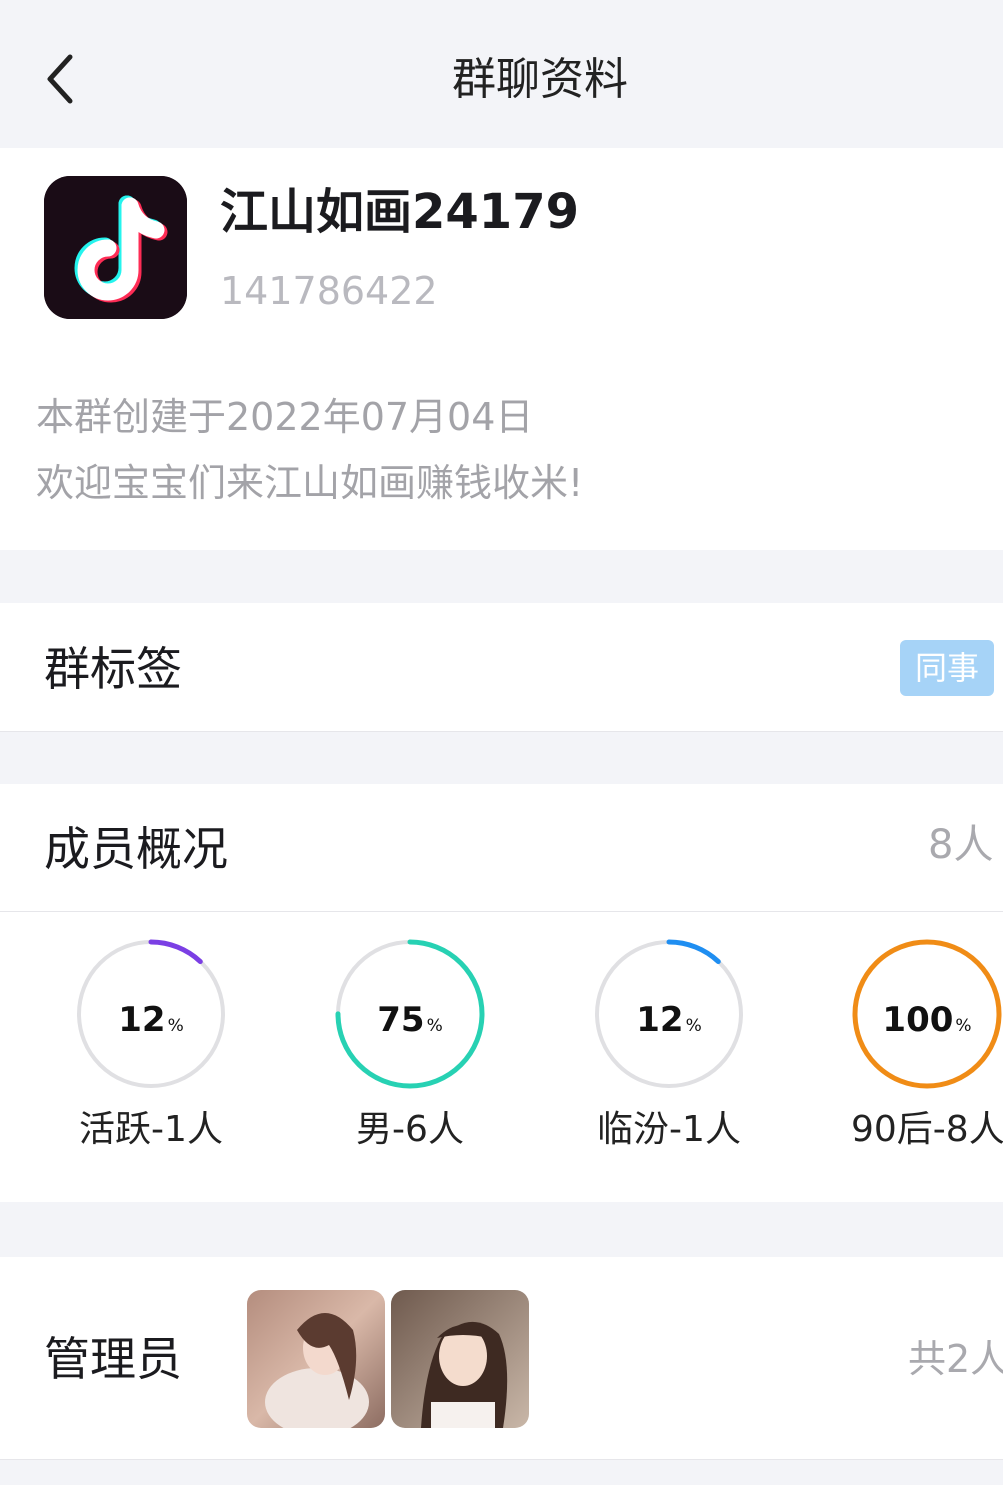 The image size is (1003, 1485). Describe the element at coordinates (955, 1359) in the screenshot. I see `admin-count: 共2人` at that location.